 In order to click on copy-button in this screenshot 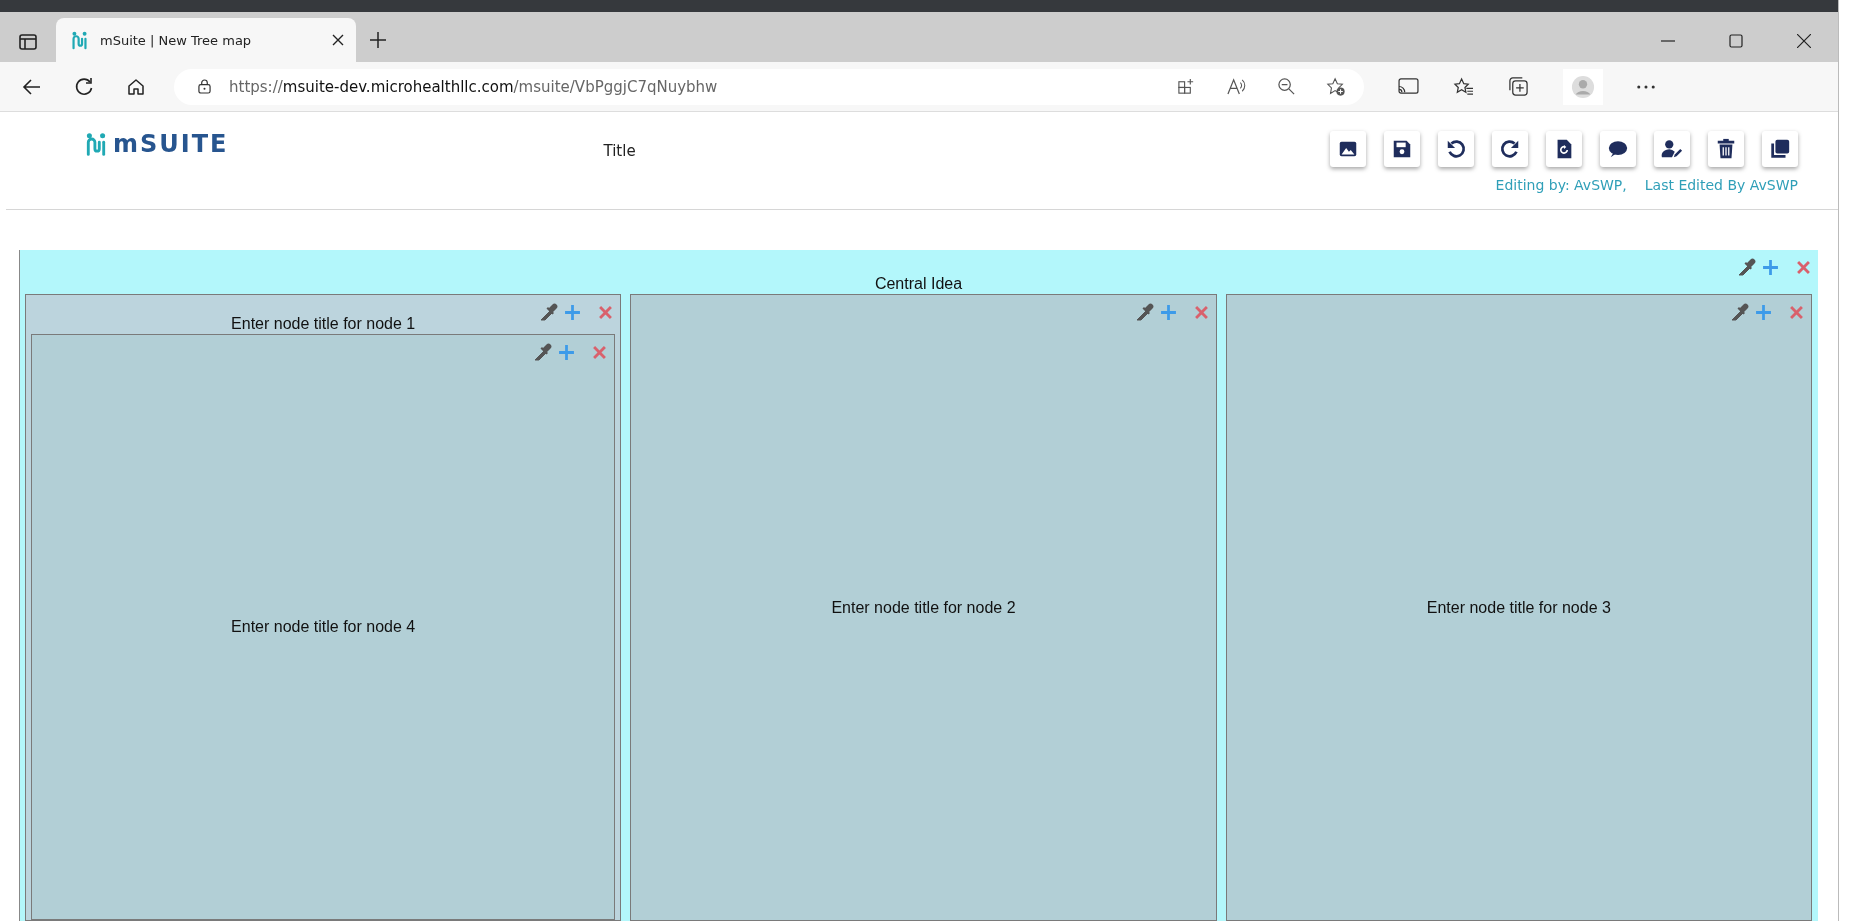, I will do `click(1780, 149)`.